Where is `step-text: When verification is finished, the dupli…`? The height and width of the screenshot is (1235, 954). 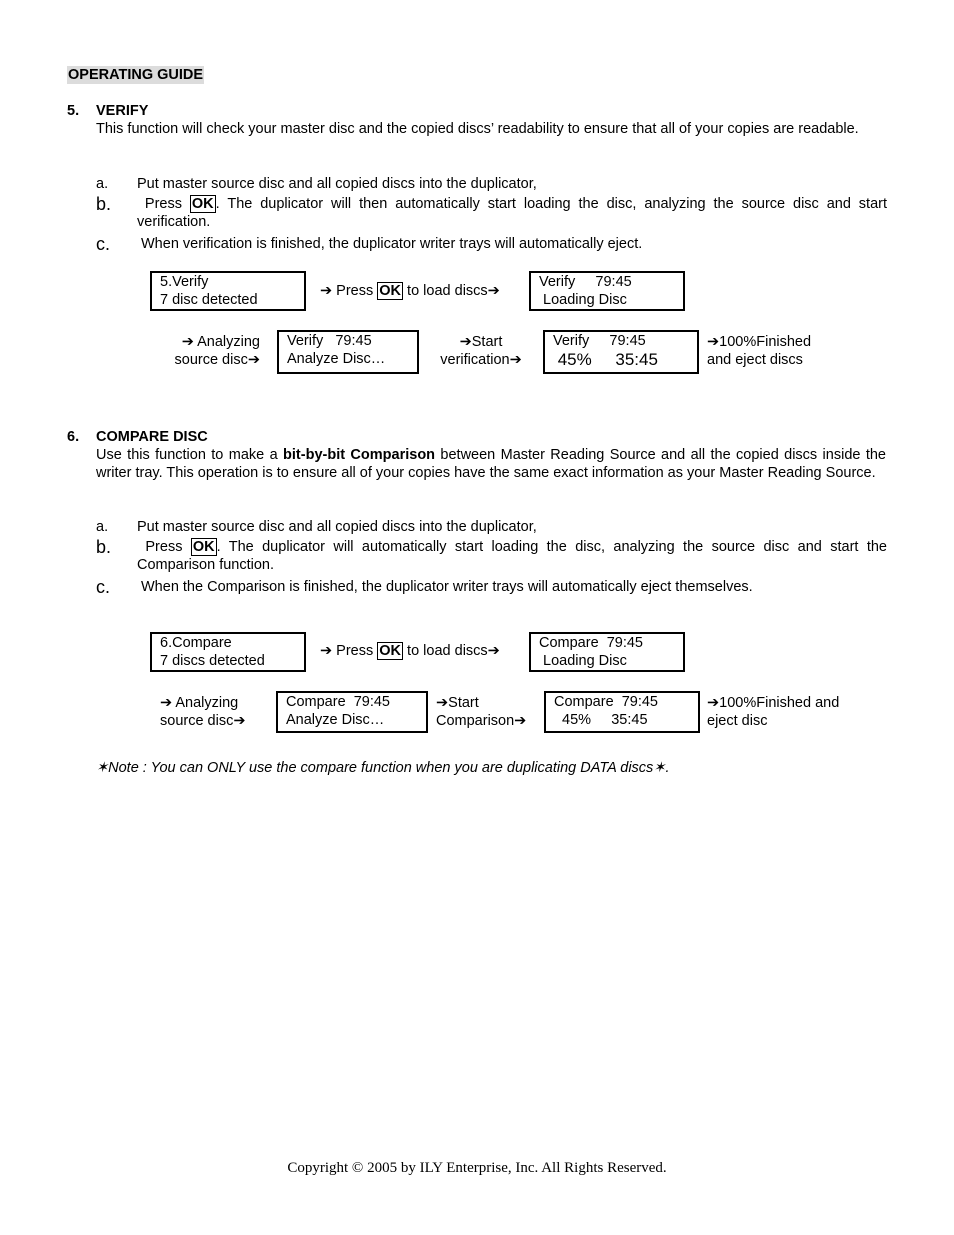
step-text: When verification is finished, the dupli… is located at coordinates (392, 244).